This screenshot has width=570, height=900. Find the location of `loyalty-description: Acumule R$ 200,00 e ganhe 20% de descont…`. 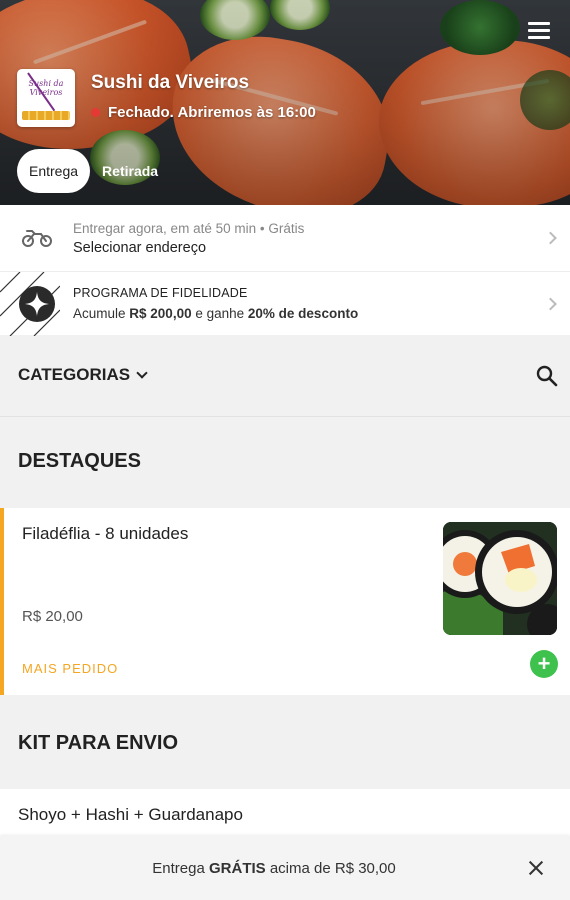

loyalty-description: Acumule R$ 200,00 e ganhe 20% de descont… is located at coordinates (216, 313).